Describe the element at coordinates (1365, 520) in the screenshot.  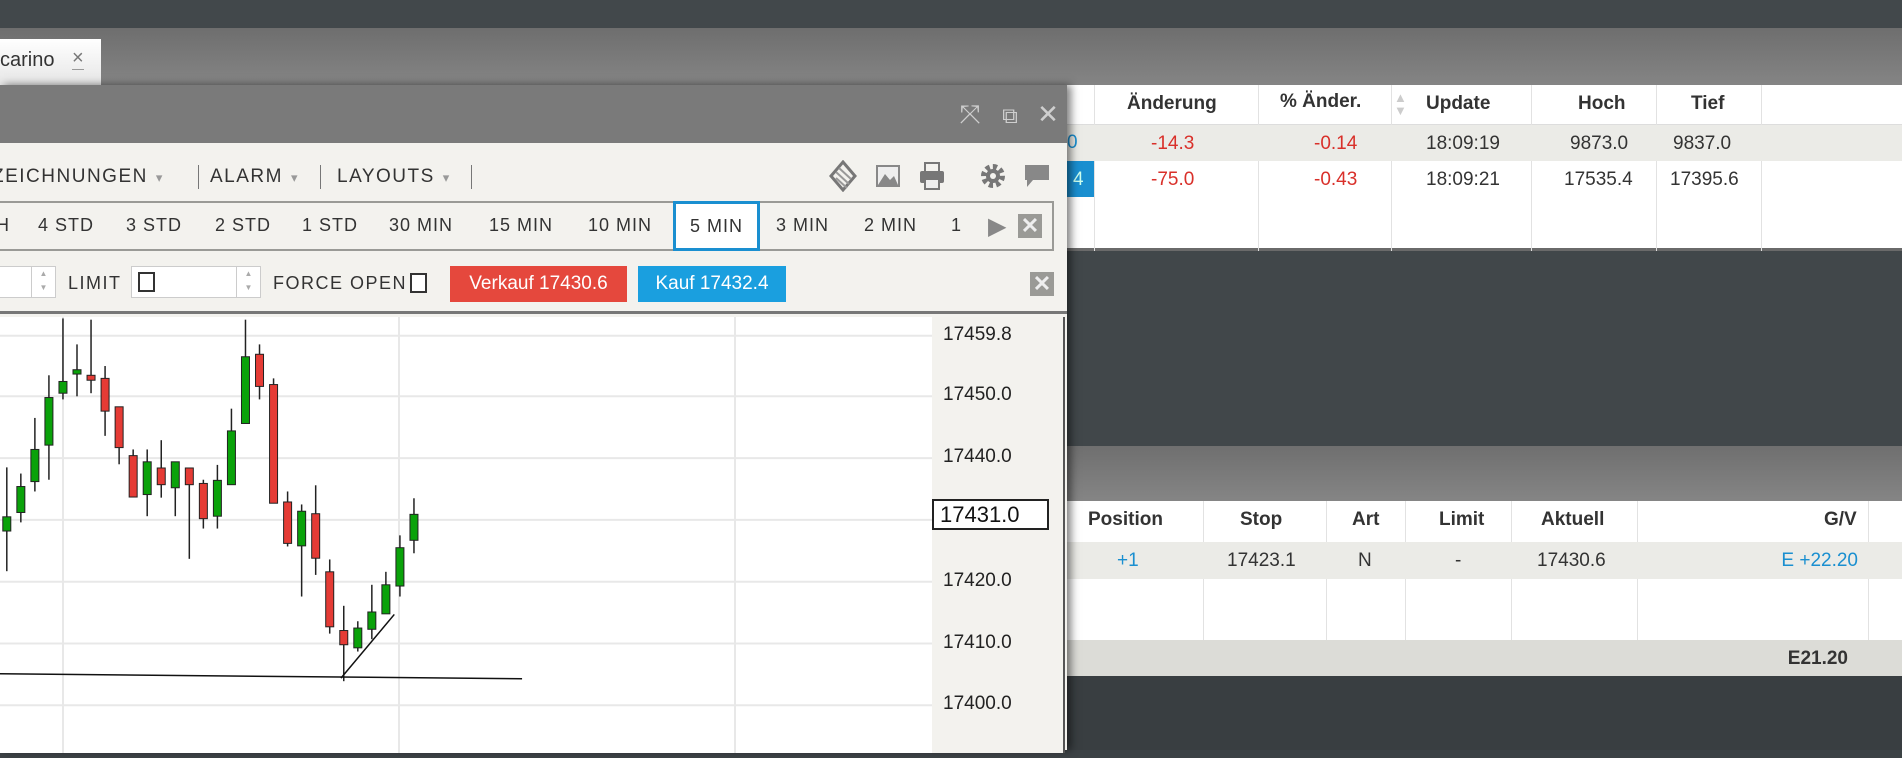
I see `header-art: Art` at that location.